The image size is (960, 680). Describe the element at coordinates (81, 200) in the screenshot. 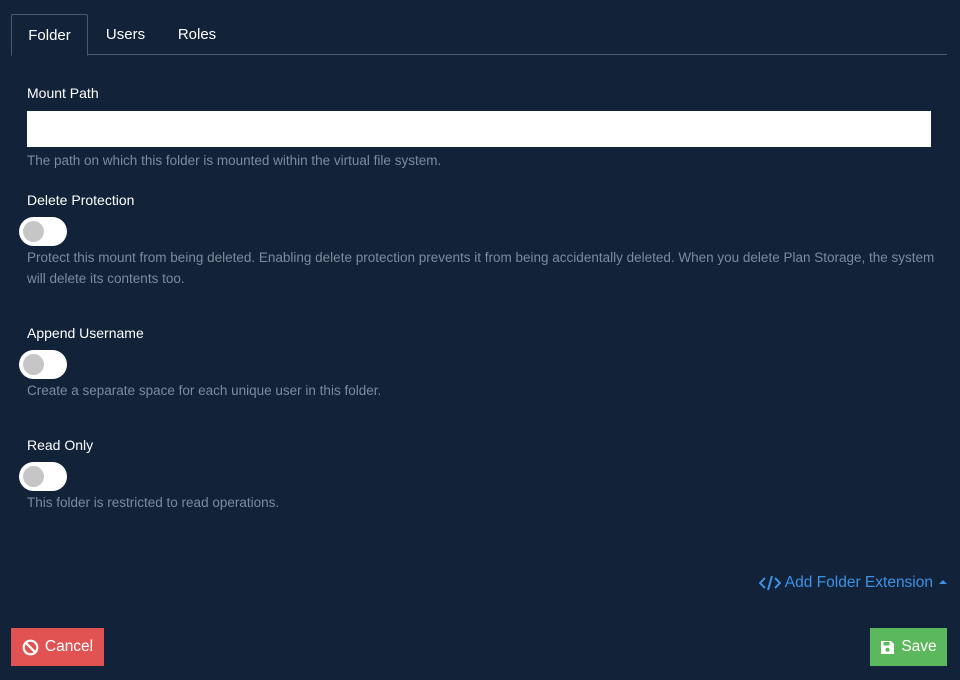

I see `delete-protection-label: Delete Protection` at that location.